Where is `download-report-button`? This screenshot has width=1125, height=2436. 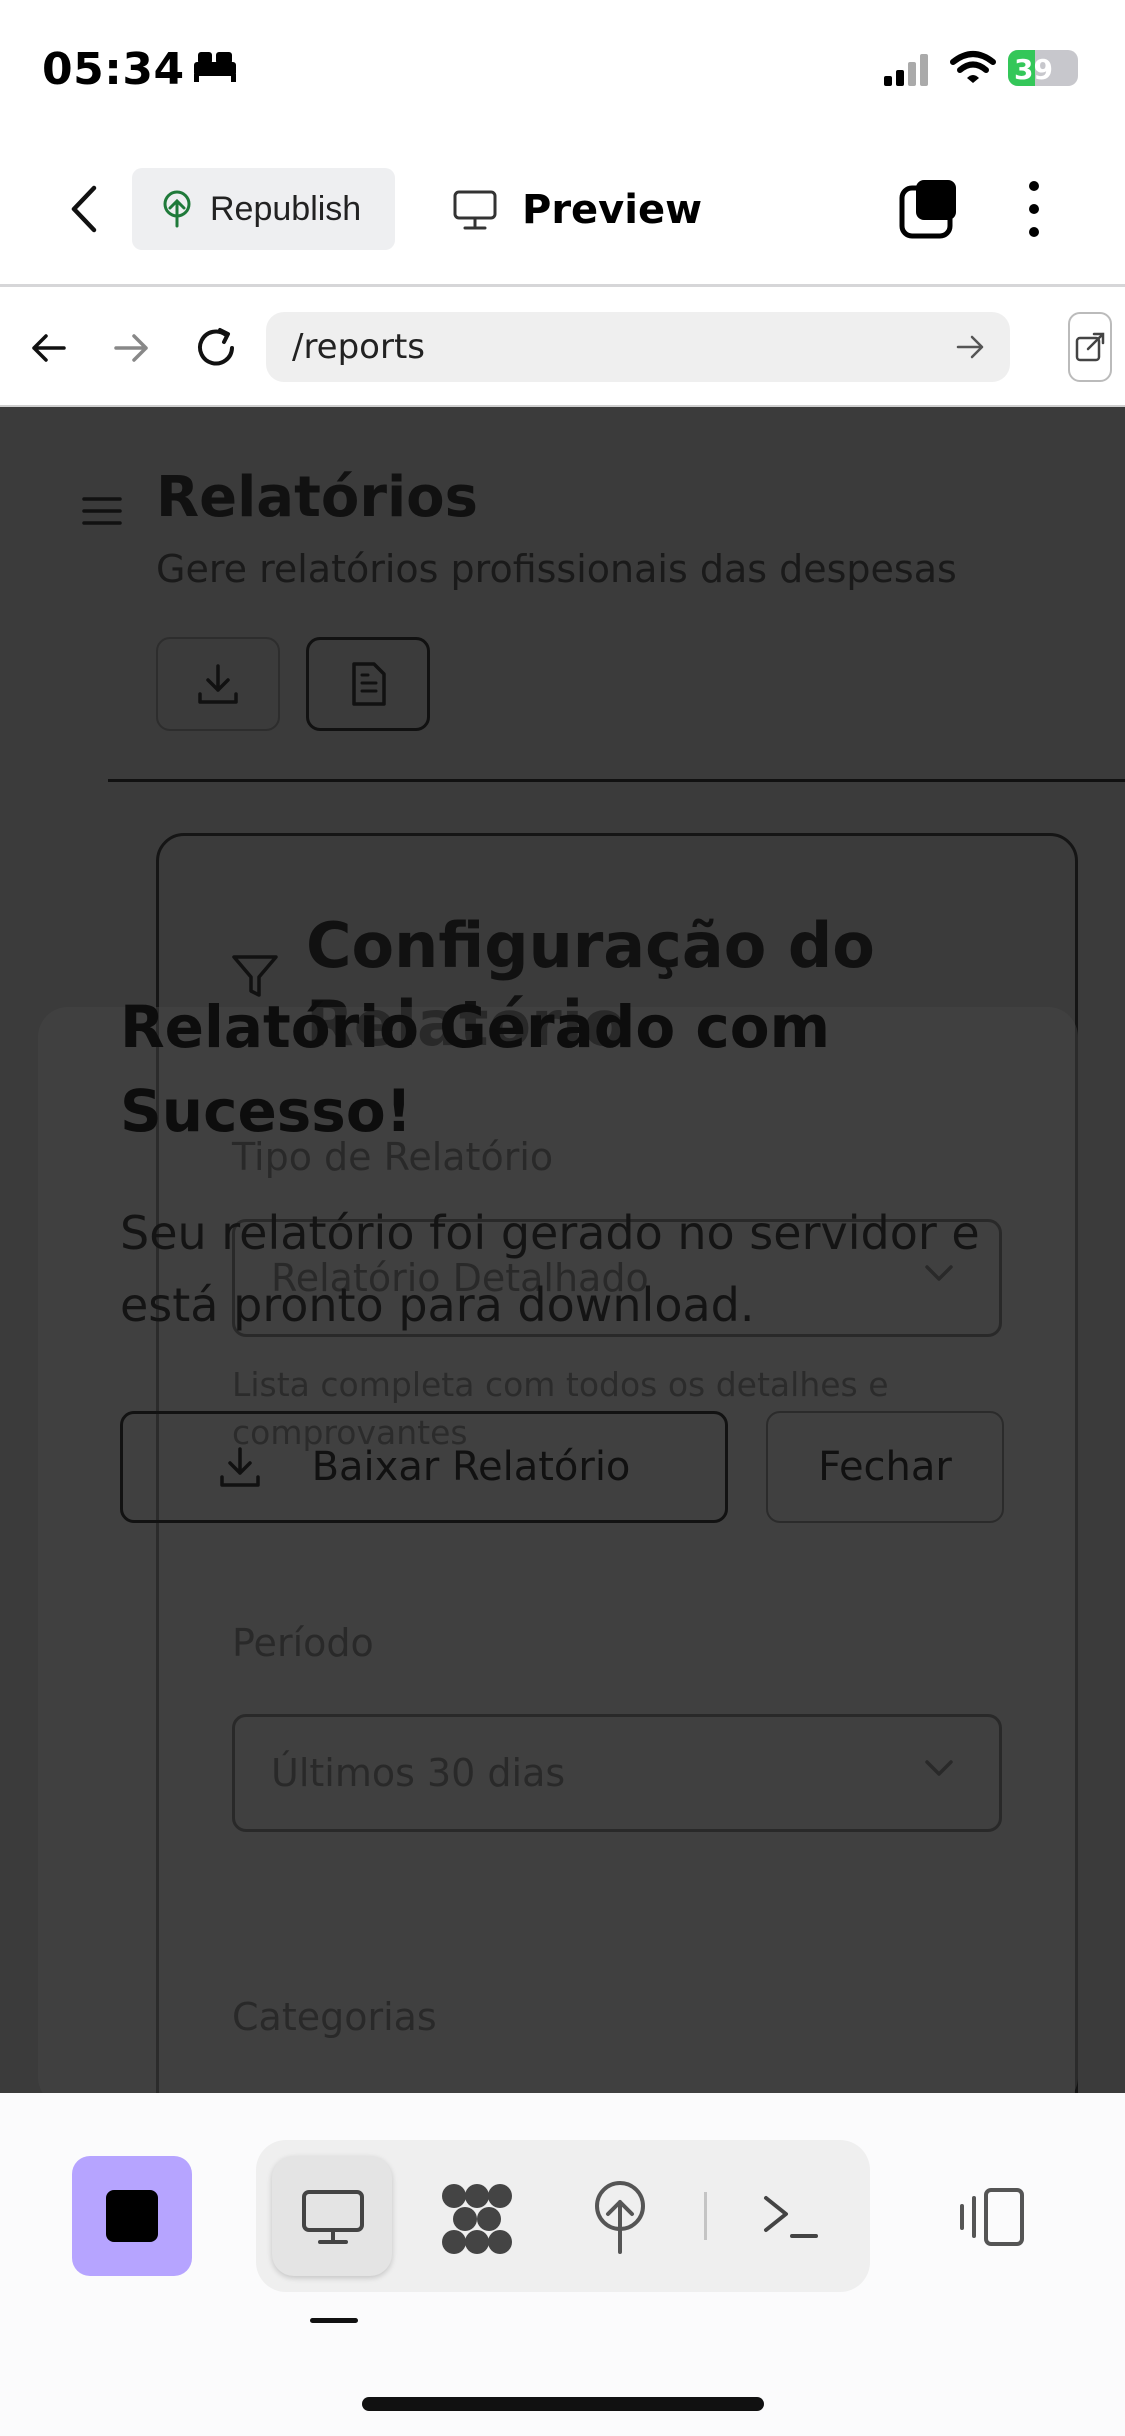 download-report-button is located at coordinates (218, 684).